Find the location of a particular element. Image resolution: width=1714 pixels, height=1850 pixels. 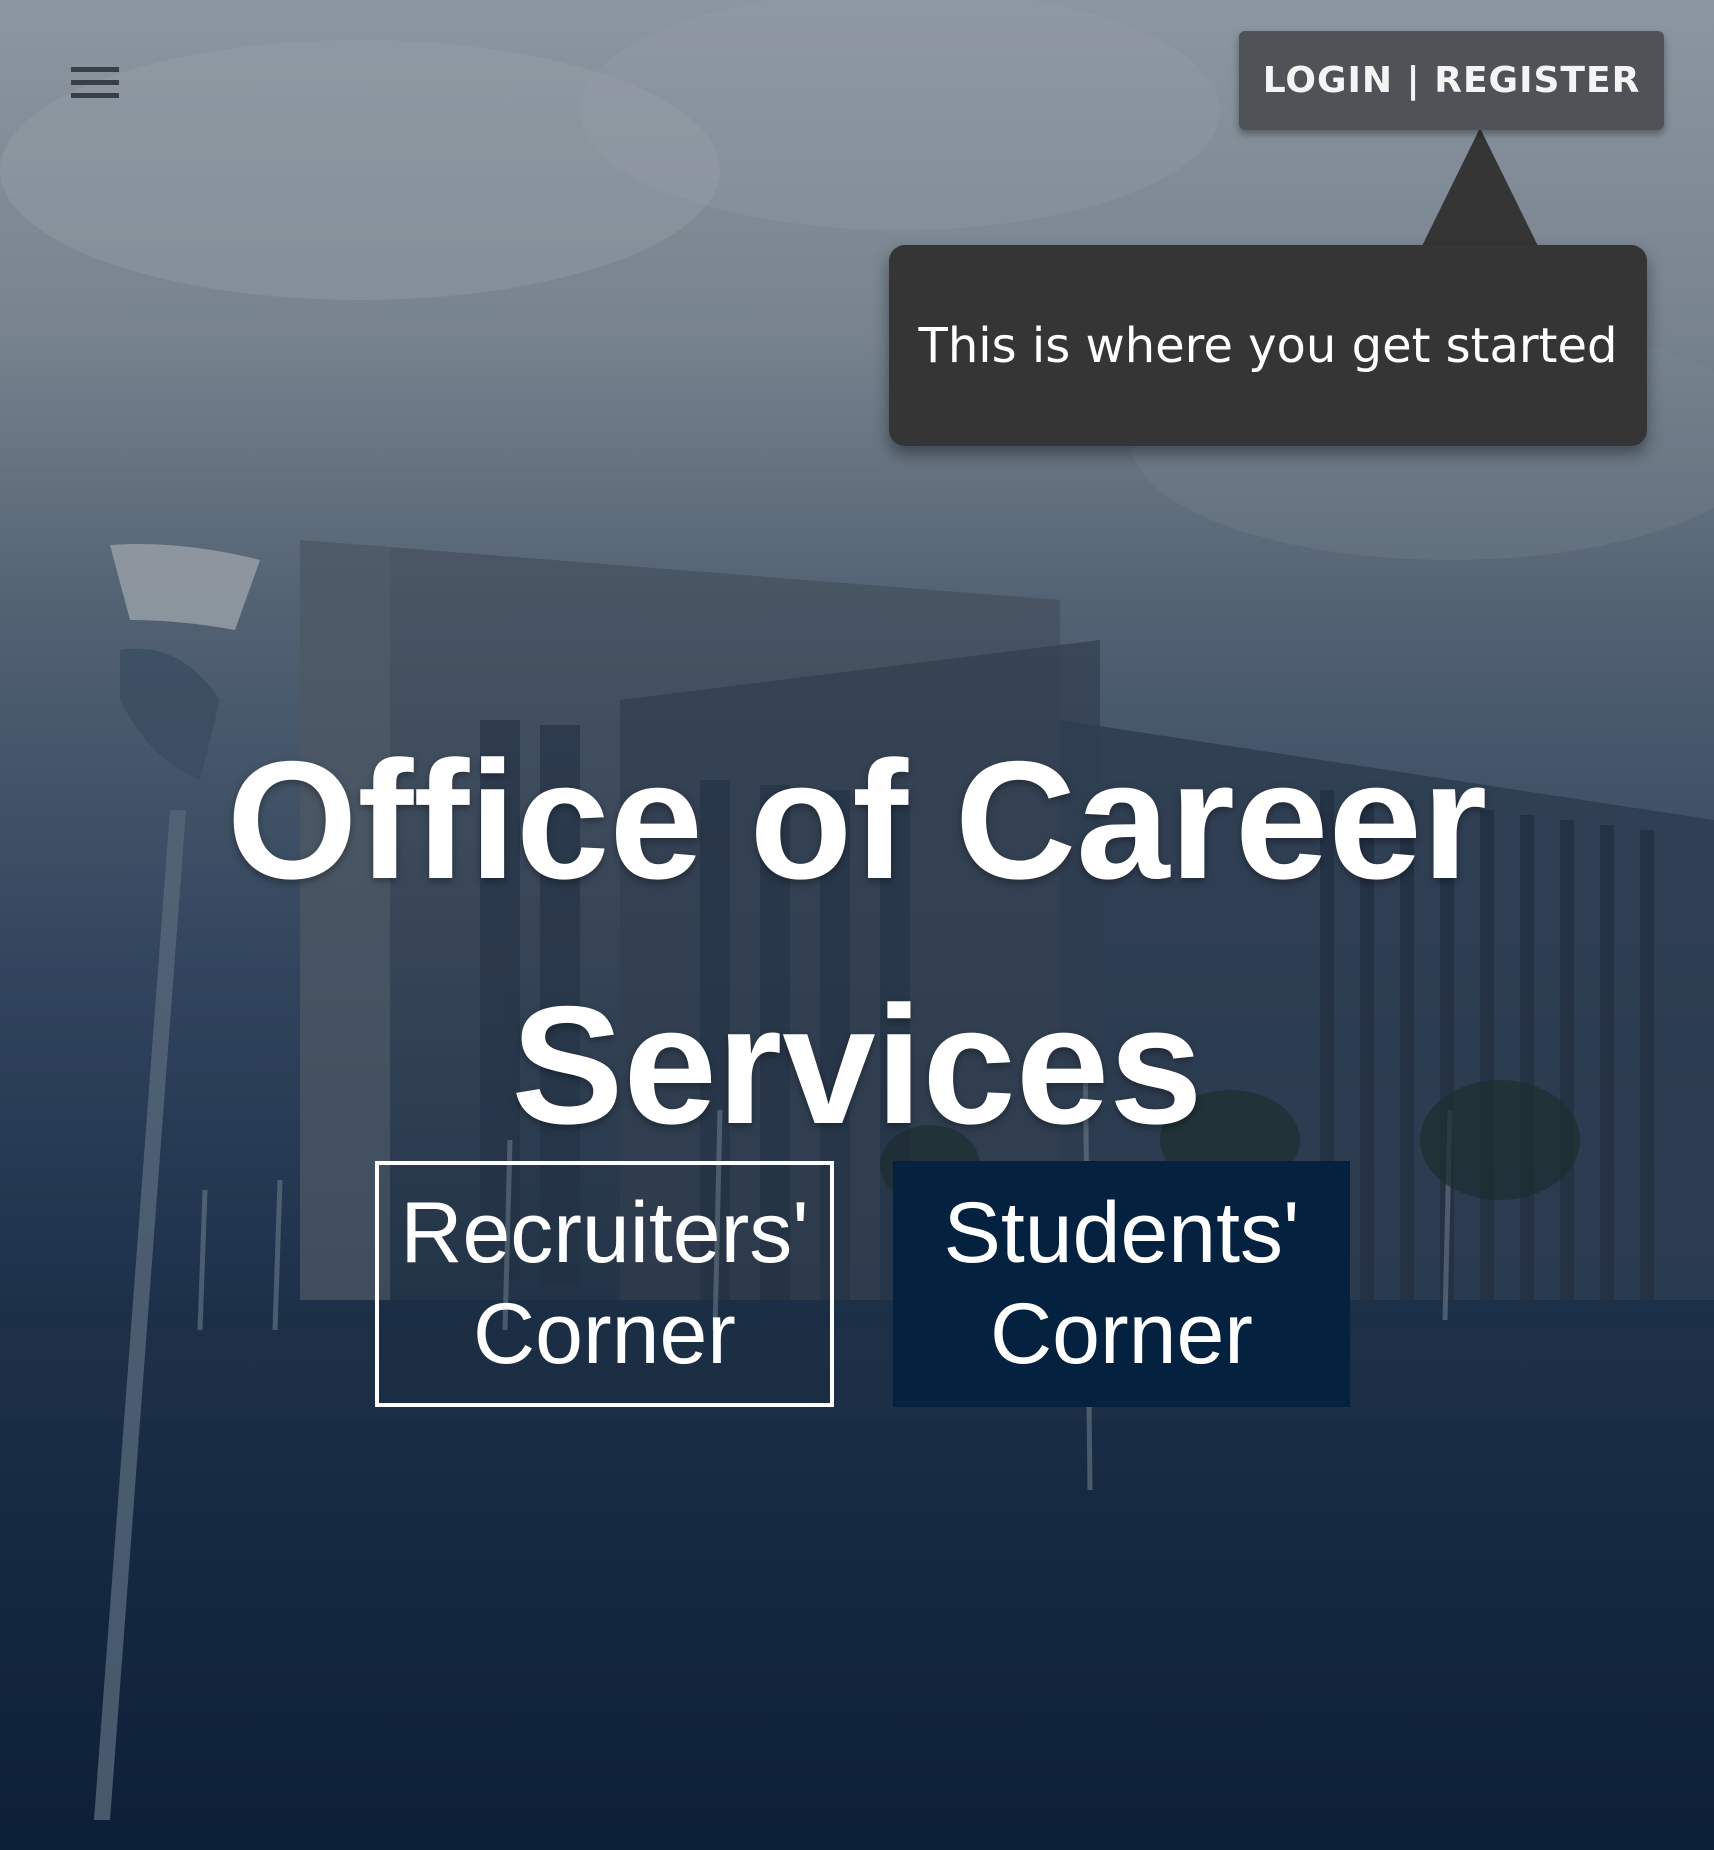

recruiters-corner-label-line-2: Corner is located at coordinates (604, 1334).